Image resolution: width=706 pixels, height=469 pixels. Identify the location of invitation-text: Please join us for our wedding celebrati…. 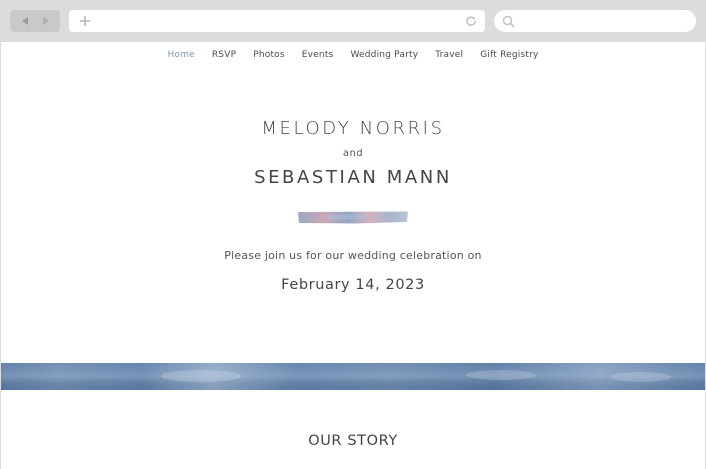
(353, 255).